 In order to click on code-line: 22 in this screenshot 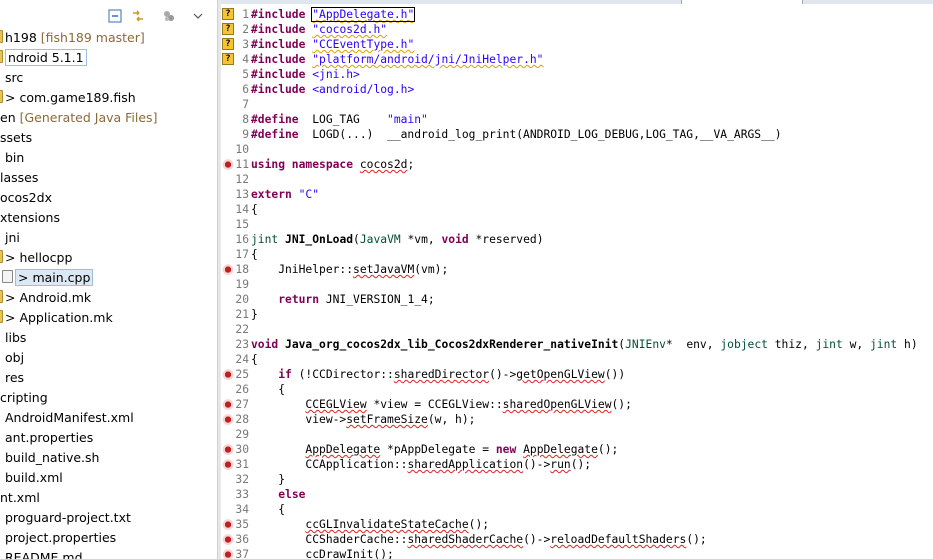, I will do `click(577, 329)`.